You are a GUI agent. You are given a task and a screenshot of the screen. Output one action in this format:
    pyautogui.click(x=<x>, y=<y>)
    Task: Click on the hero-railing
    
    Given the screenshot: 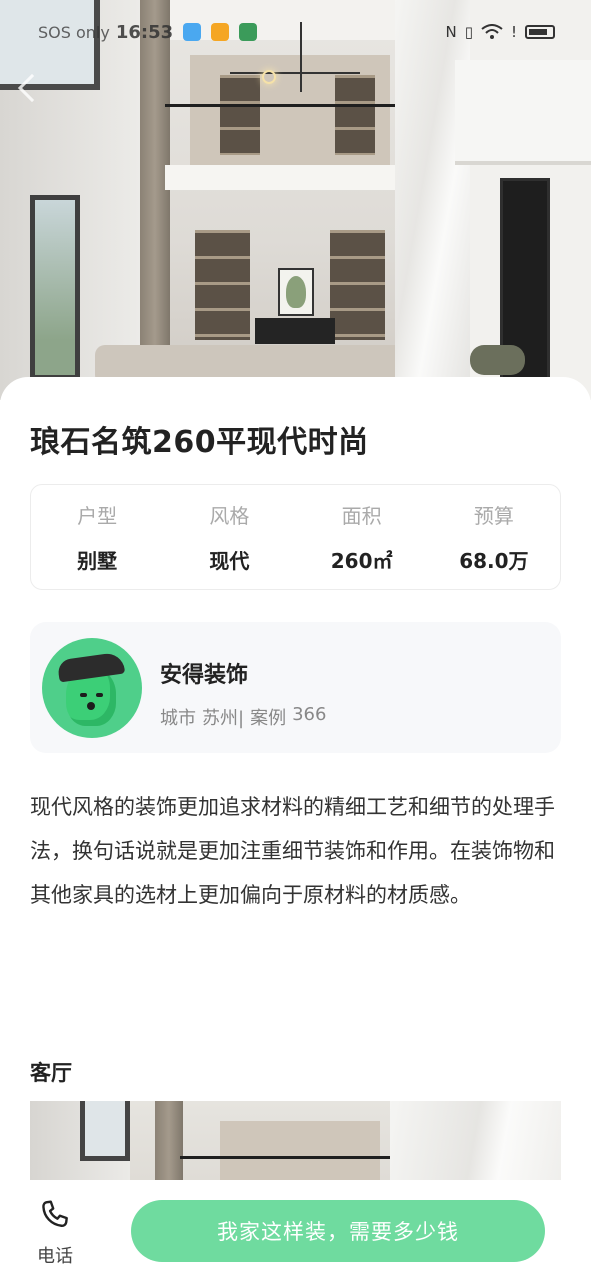 What is the action you would take?
    pyautogui.click(x=280, y=105)
    